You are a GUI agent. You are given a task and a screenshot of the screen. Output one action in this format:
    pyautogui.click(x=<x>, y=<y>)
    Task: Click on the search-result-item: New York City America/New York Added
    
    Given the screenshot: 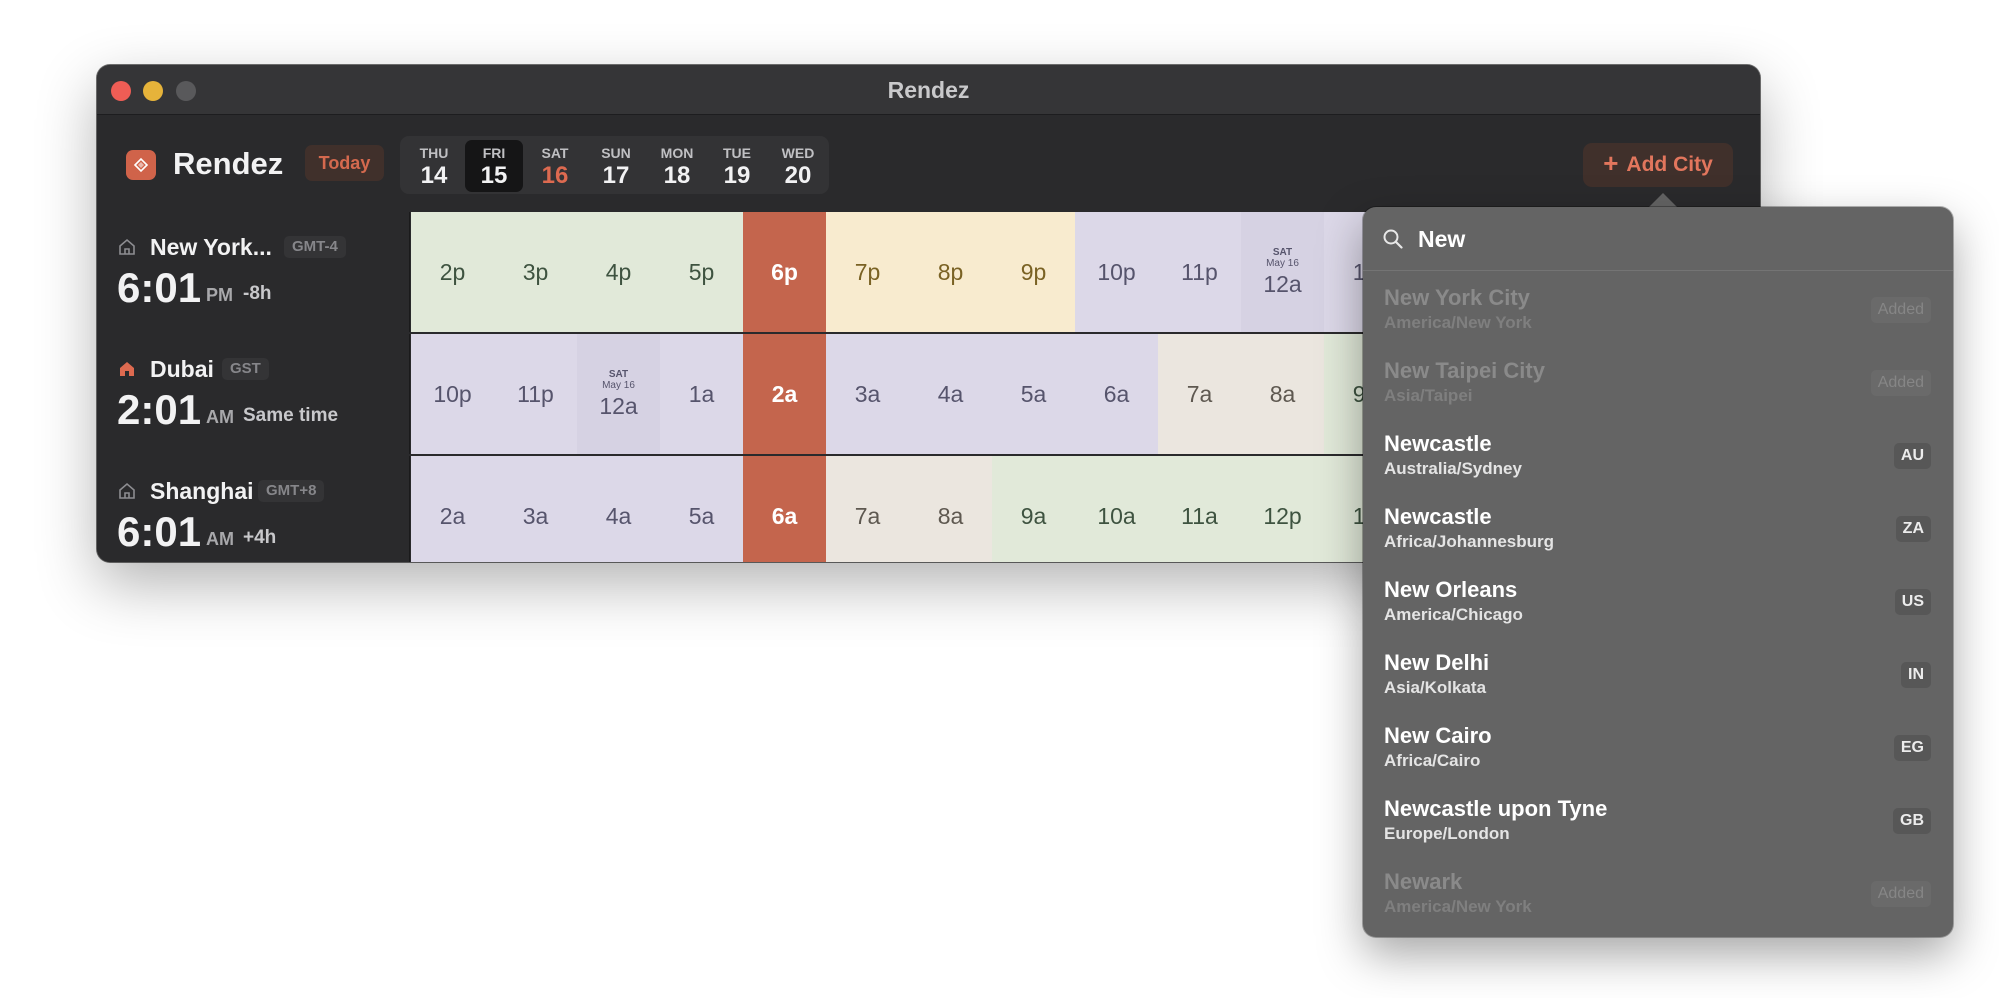 What is the action you would take?
    pyautogui.click(x=1658, y=309)
    